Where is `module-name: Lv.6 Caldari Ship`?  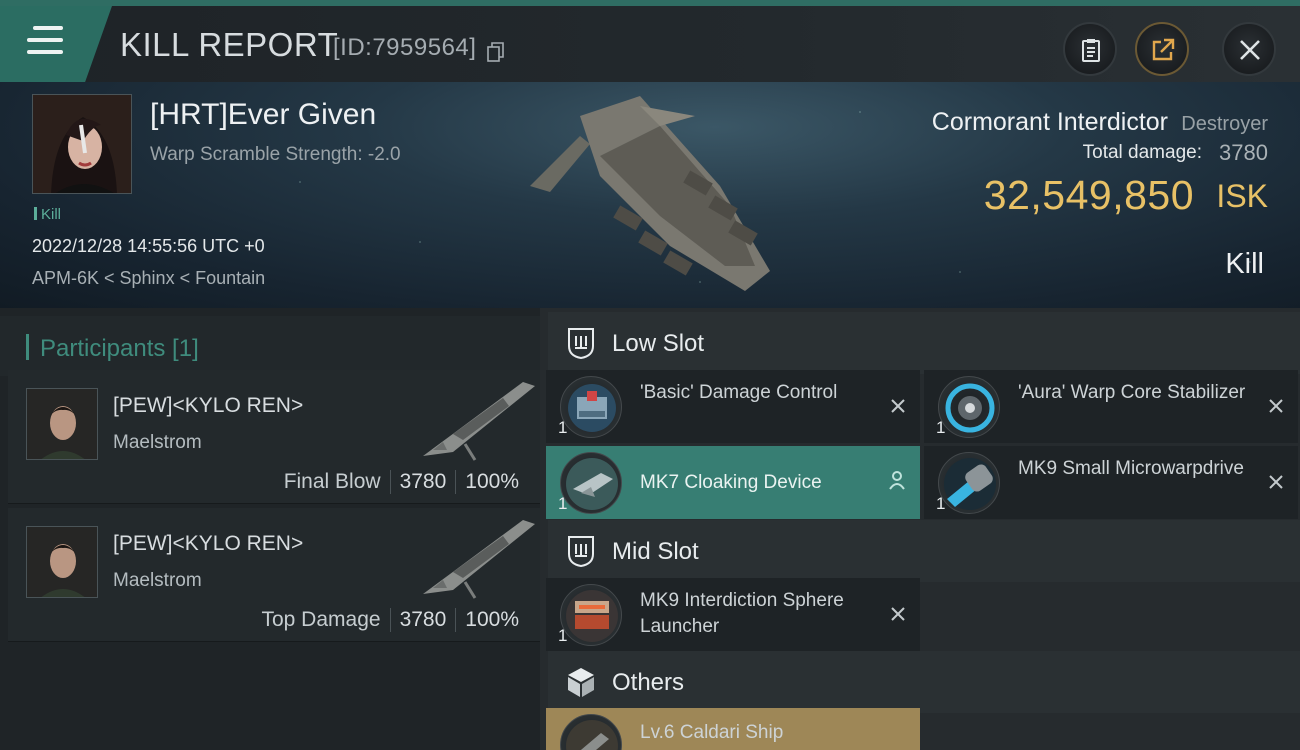 module-name: Lv.6 Caldari Ship is located at coordinates (712, 732).